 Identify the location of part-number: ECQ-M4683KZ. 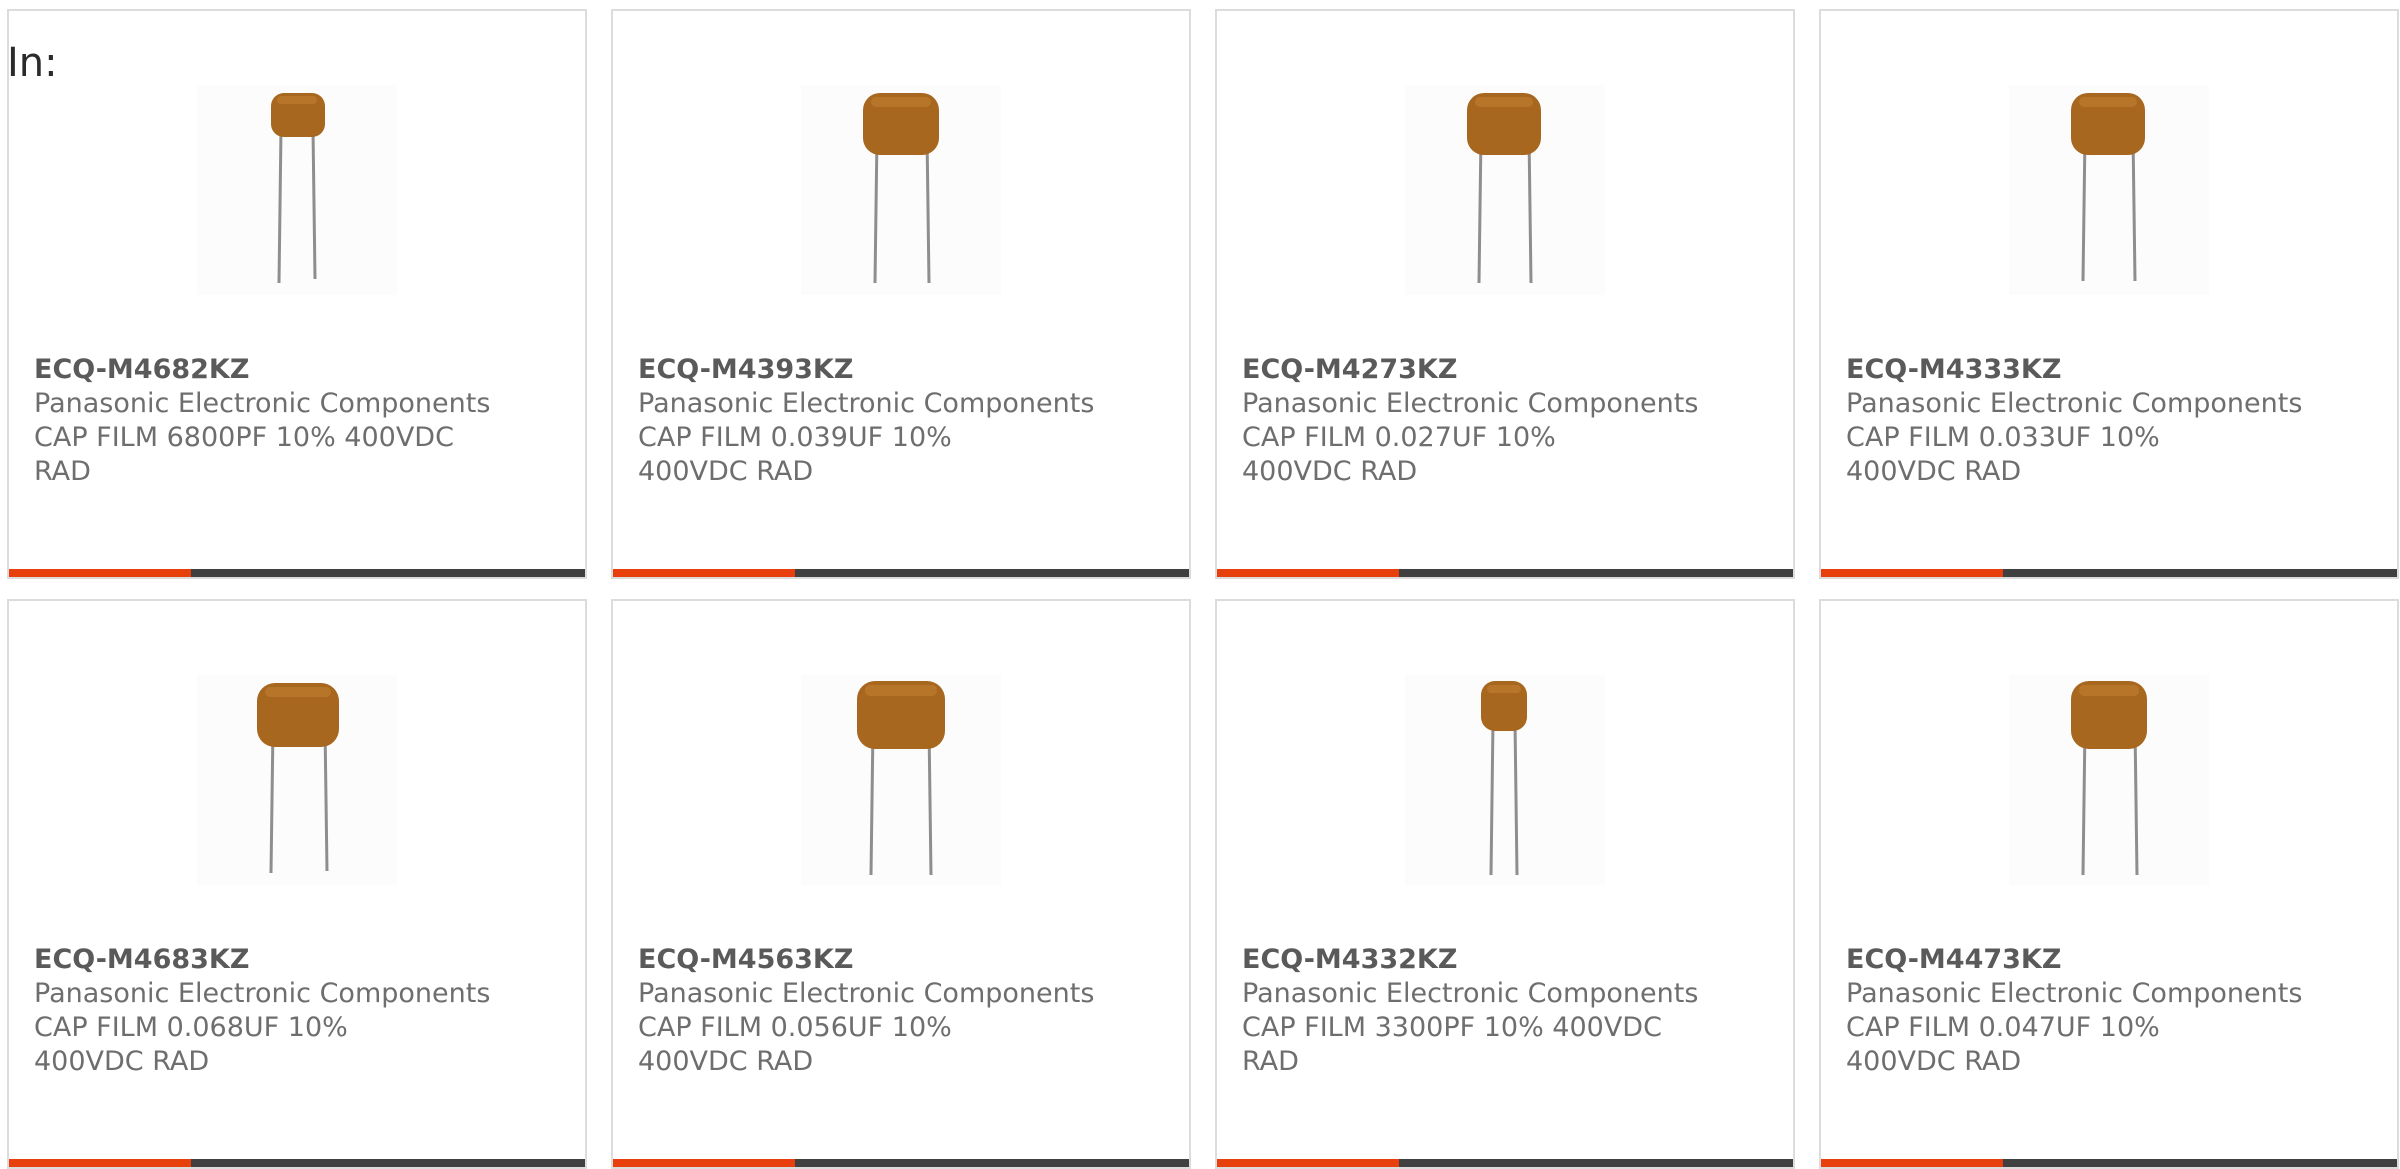
(141, 960).